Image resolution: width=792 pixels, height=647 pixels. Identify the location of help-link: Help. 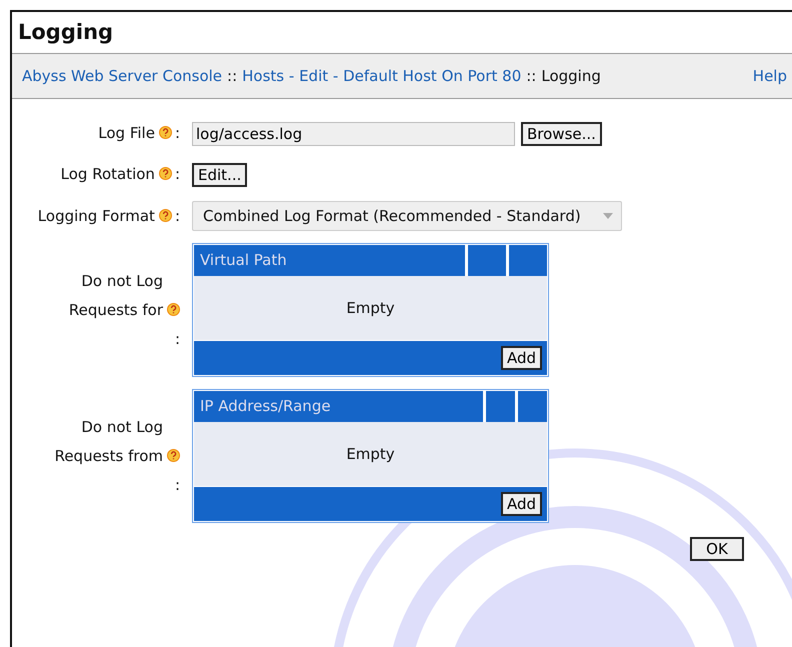
(769, 76).